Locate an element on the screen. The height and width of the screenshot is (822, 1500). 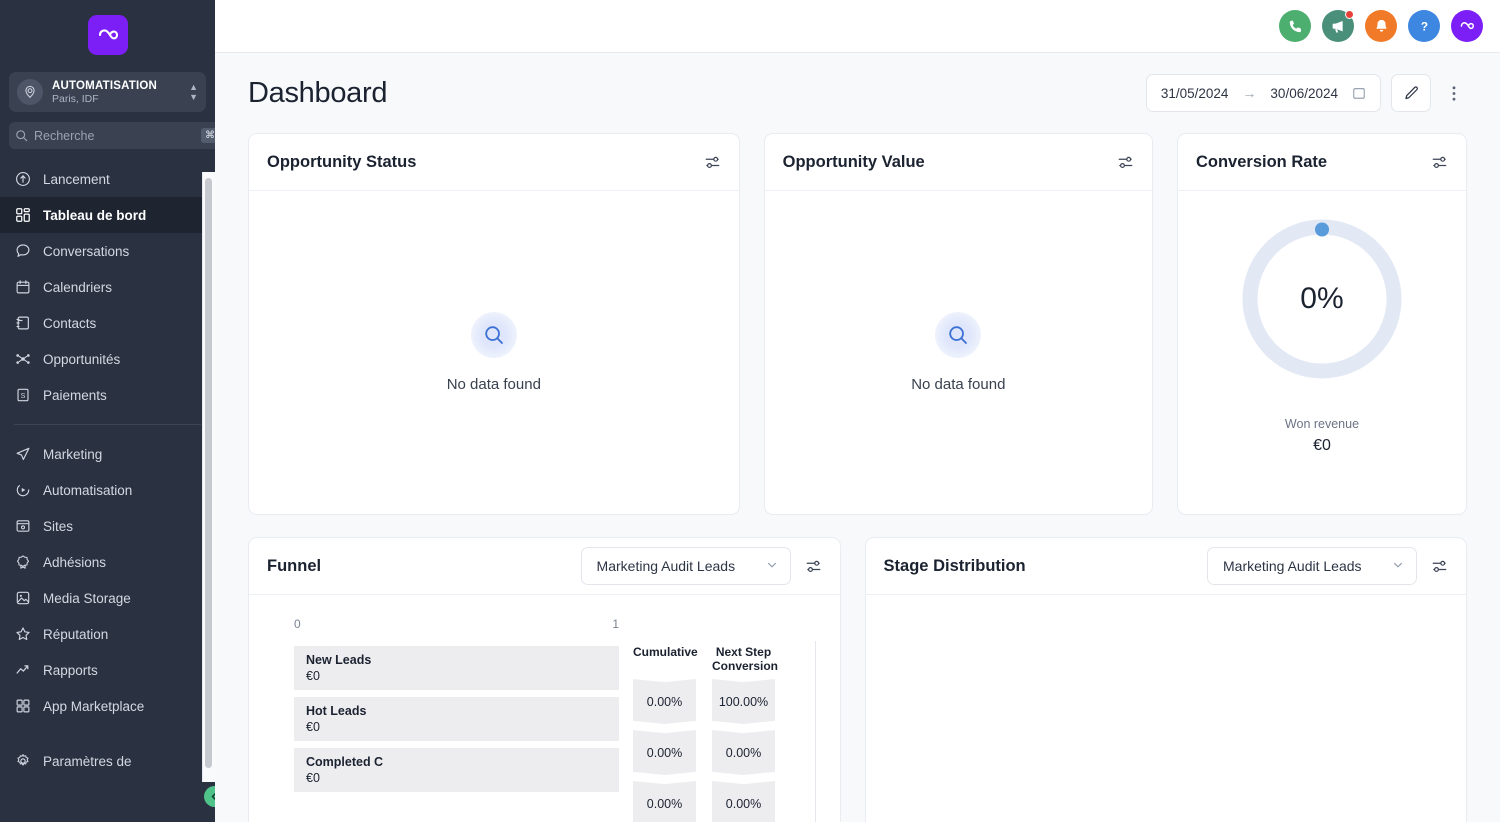
funnel-column-next-step: Next Step Conversion 100.00% 0.00% 0.00% is located at coordinates (745, 733).